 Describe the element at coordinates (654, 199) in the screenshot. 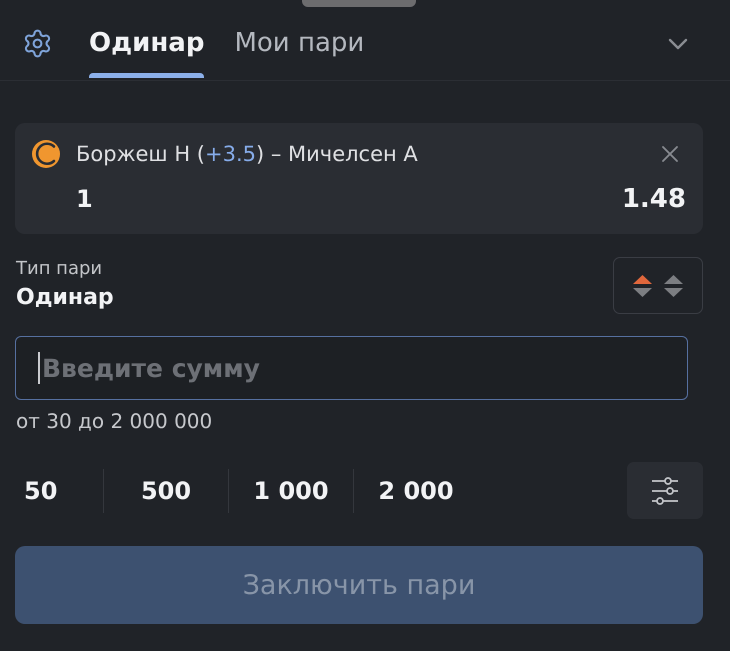

I see `odds-text: 1.48` at that location.